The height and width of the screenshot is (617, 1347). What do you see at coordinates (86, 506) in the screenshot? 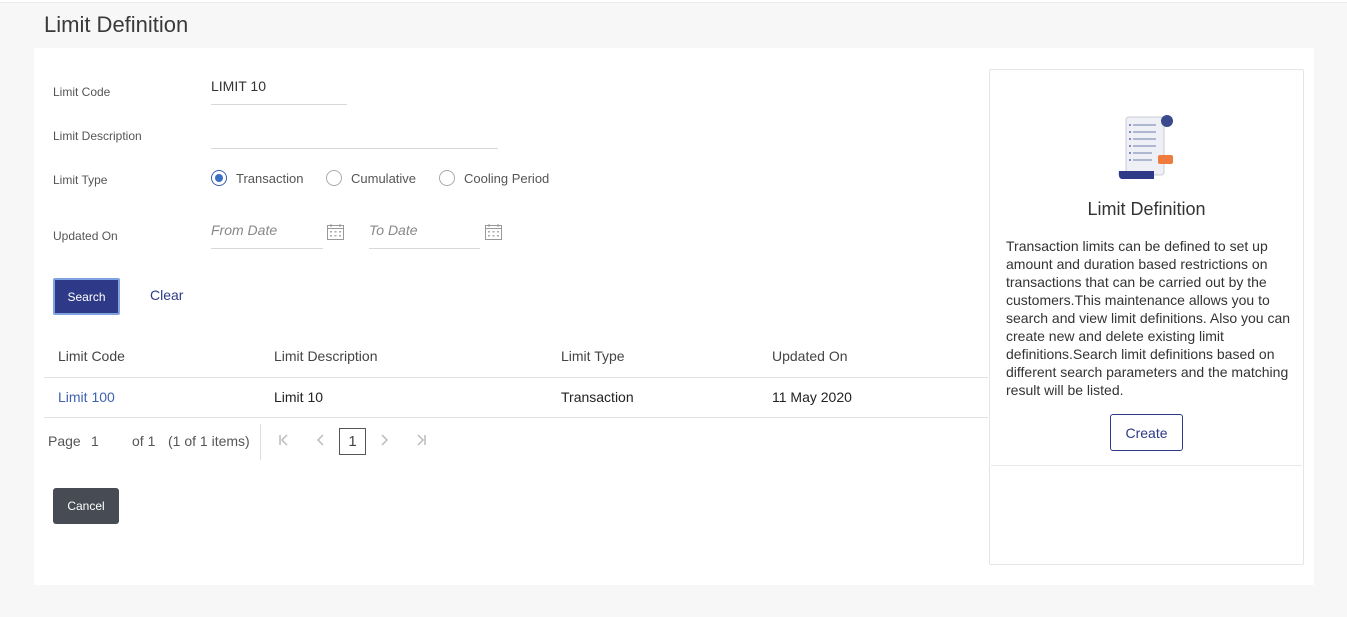
I see `cancel-button: Cancel` at bounding box center [86, 506].